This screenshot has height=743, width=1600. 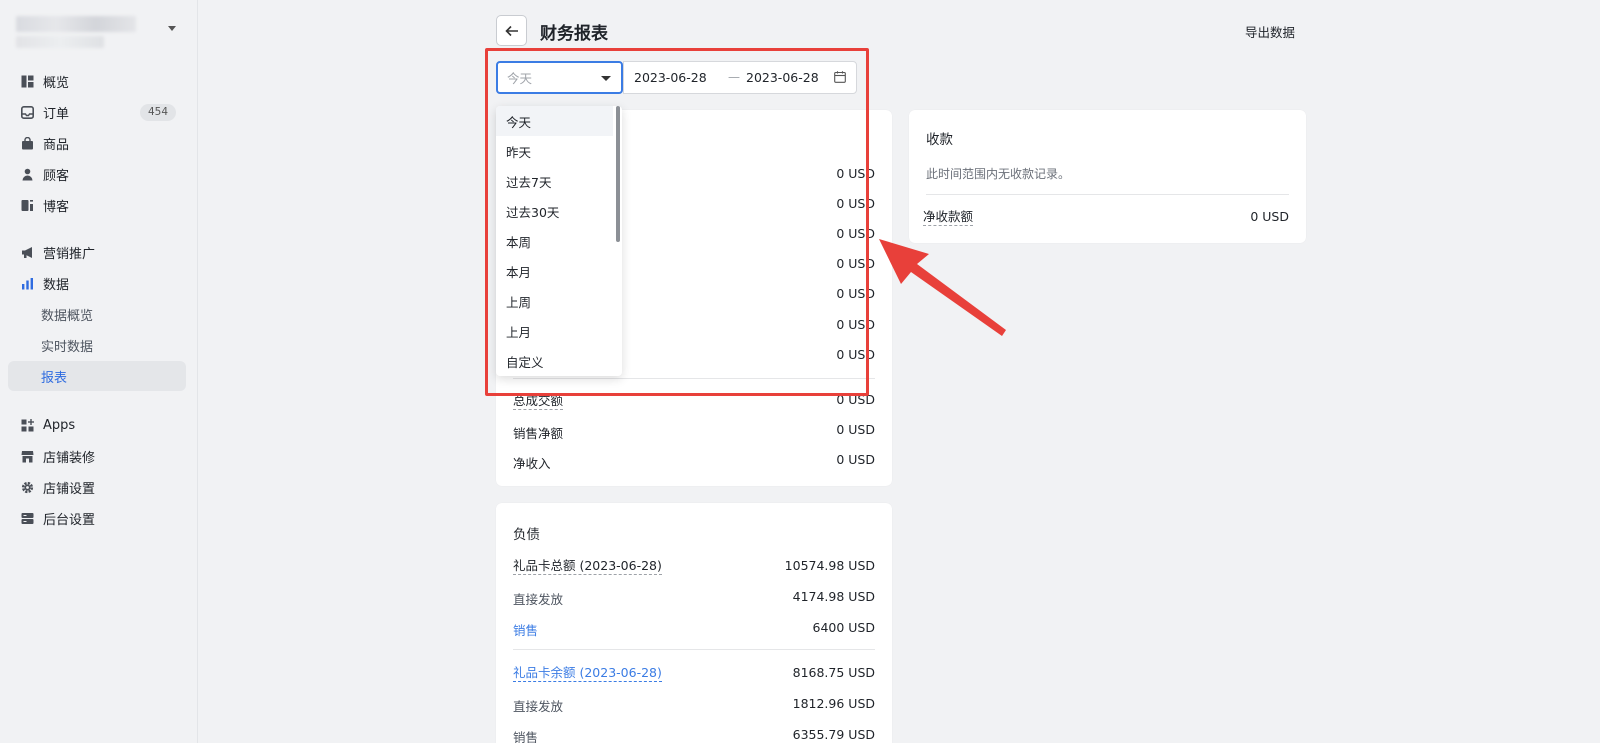 I want to click on calendar-icon, so click(x=840, y=79).